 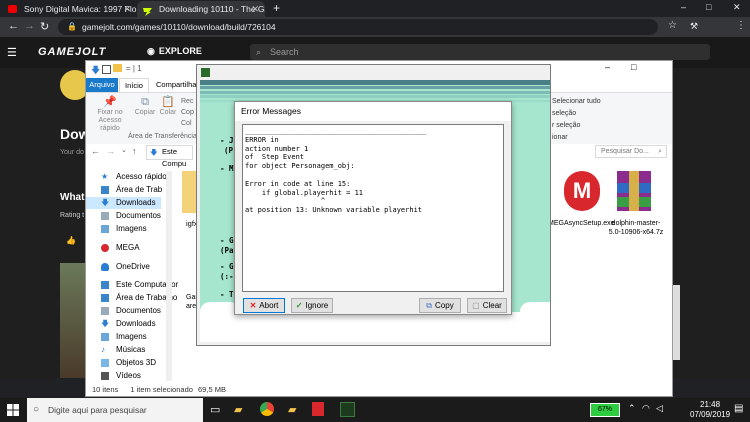 What do you see at coordinates (169, 156) in the screenshot?
I see `address-field: 🡇 Este Compu` at bounding box center [169, 156].